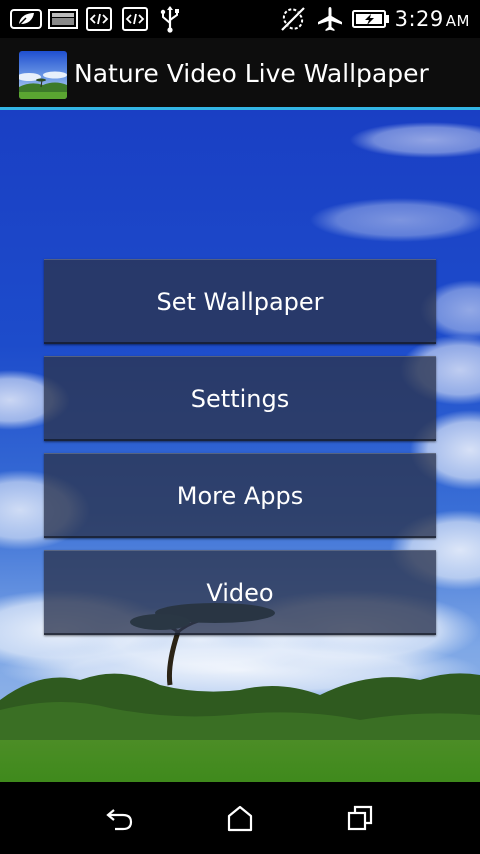 This screenshot has height=854, width=480. What do you see at coordinates (170, 19) in the screenshot?
I see `usb-icon` at bounding box center [170, 19].